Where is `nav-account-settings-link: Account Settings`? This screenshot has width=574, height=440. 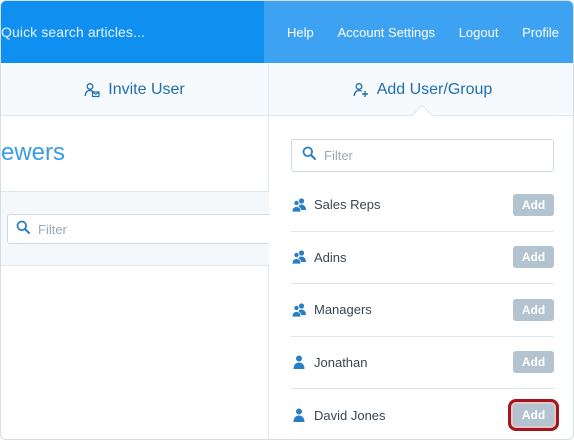
nav-account-settings-link: Account Settings is located at coordinates (386, 32).